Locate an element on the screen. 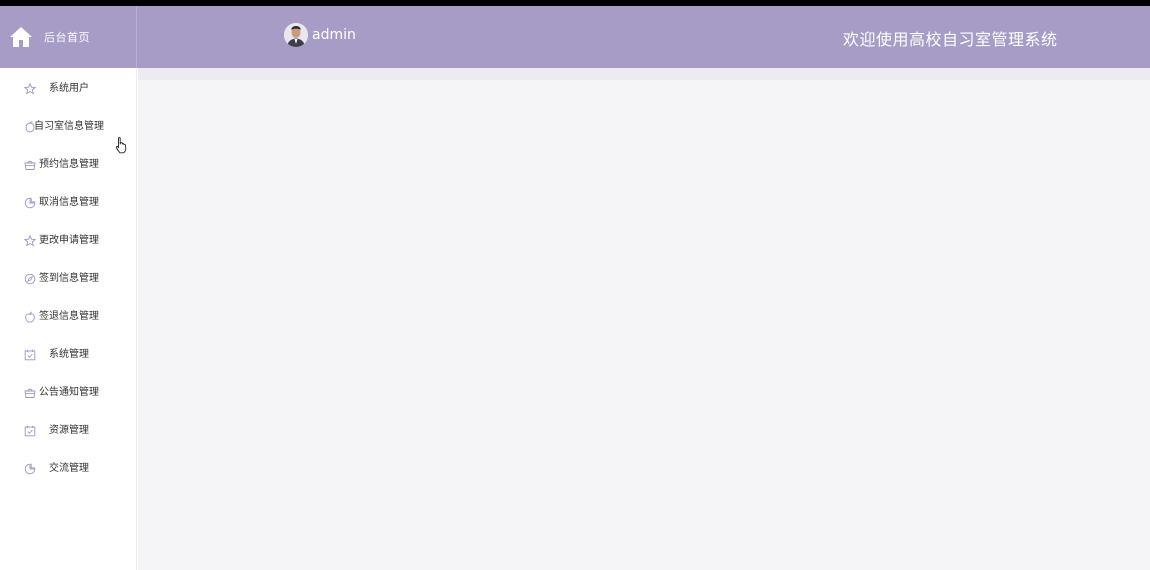 This screenshot has width=1150, height=570. sidebar-item-label: 公告通知管理 is located at coordinates (69, 392).